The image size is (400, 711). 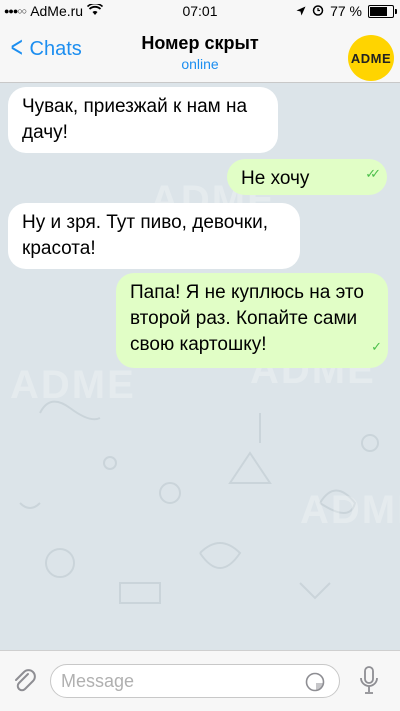 I want to click on message-bubble-incoming: Ну и зря. Тут пиво, девочки, красота!, so click(x=154, y=236).